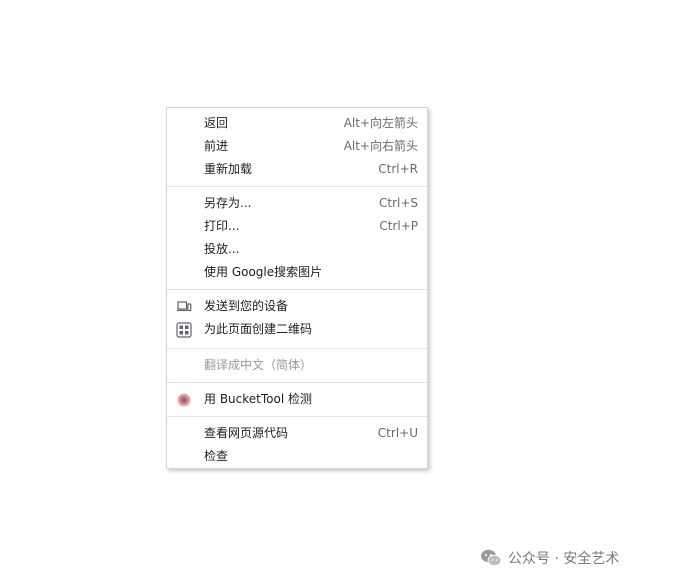 This screenshot has width=679, height=585. Describe the element at coordinates (397, 433) in the screenshot. I see `menu-item-shortcut: Ctrl+U` at that location.